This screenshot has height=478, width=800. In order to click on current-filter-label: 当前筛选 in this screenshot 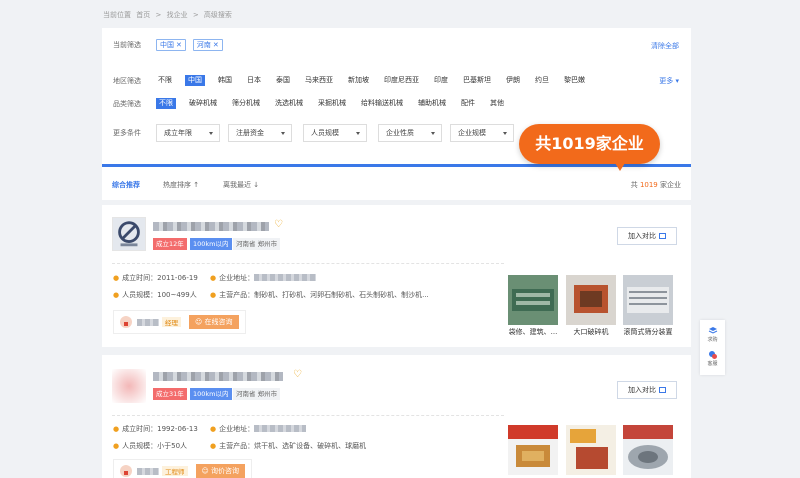, I will do `click(127, 45)`.